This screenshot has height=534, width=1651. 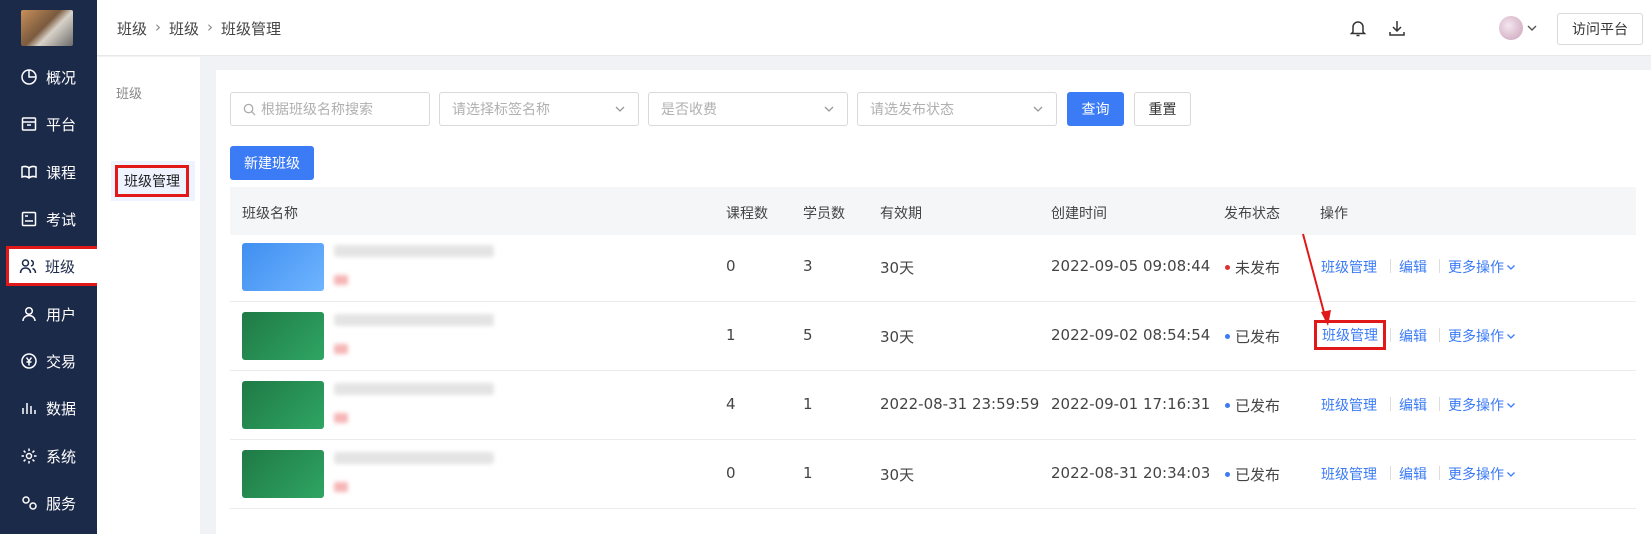 What do you see at coordinates (808, 335) in the screenshot?
I see `student-count: 5` at bounding box center [808, 335].